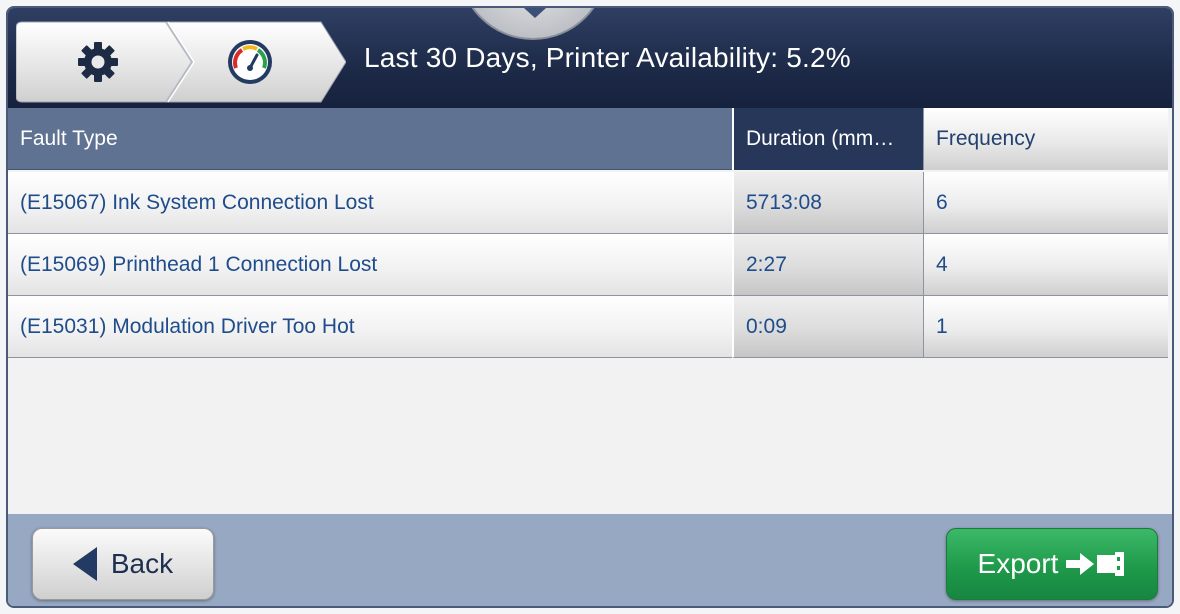 The image size is (1180, 614). What do you see at coordinates (828, 265) in the screenshot?
I see `duration-cell: 2:27` at bounding box center [828, 265].